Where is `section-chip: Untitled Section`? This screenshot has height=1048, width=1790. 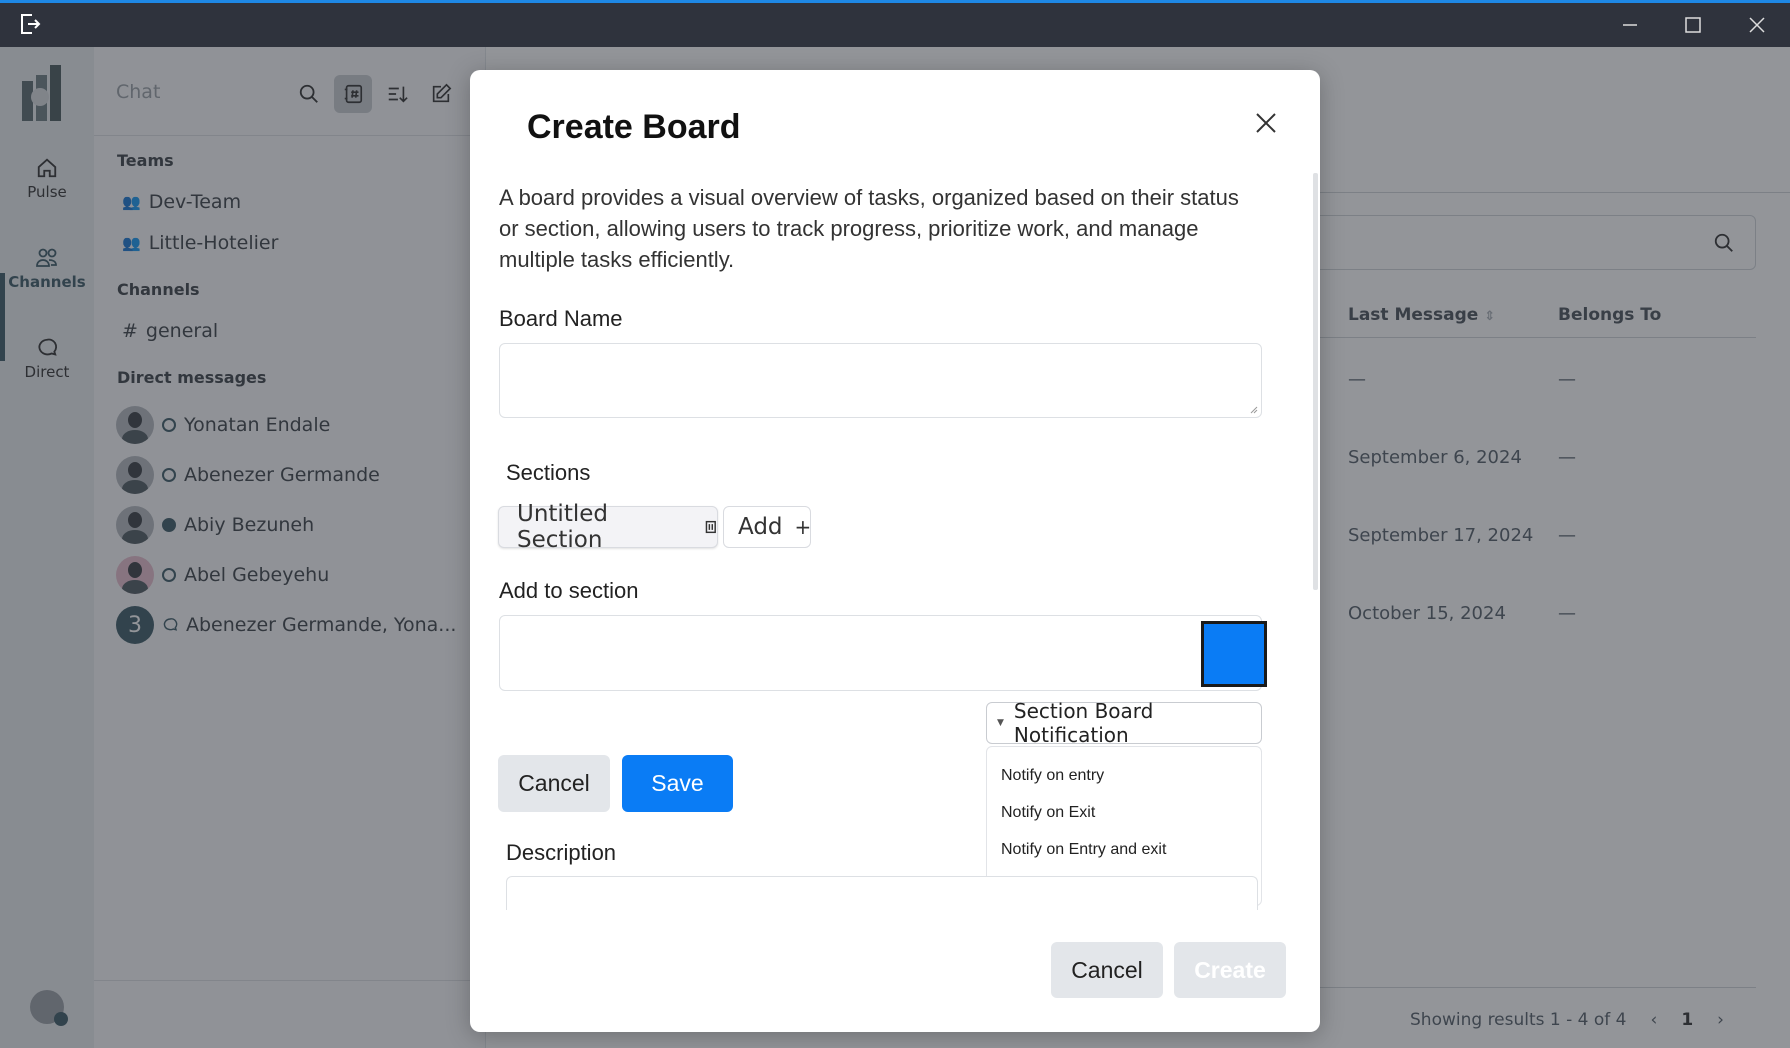
section-chip: Untitled Section is located at coordinates (608, 527).